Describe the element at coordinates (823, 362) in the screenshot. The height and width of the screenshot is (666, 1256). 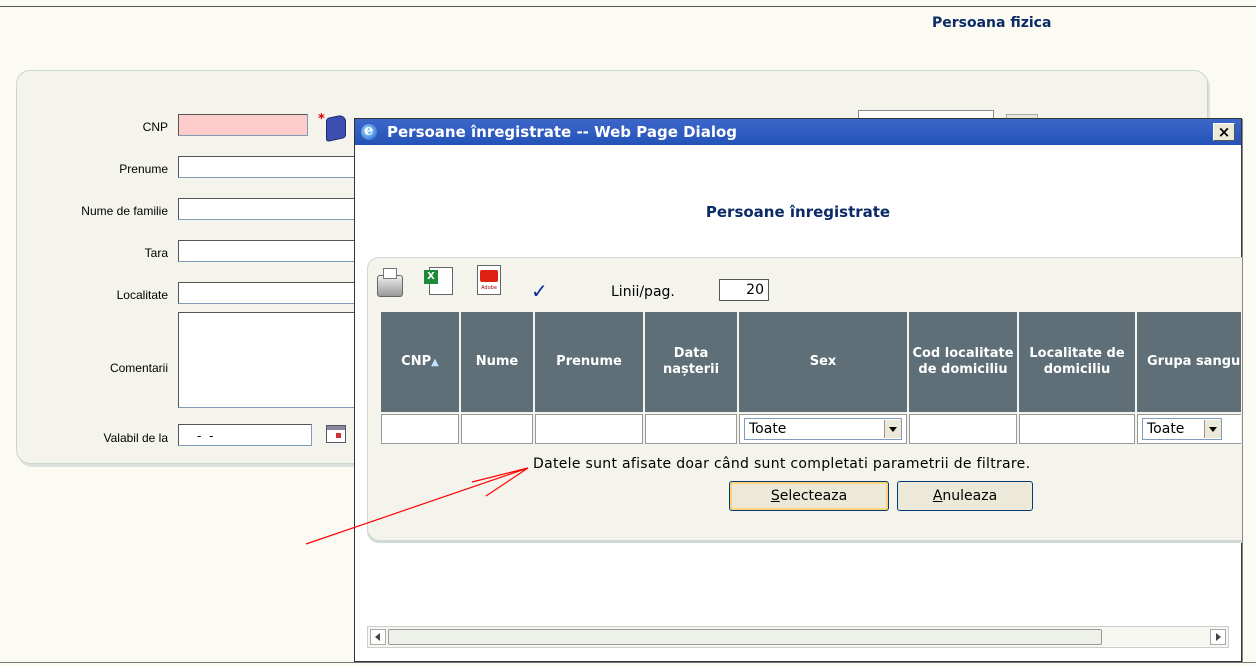
I see `column-header-sex: Sex` at that location.